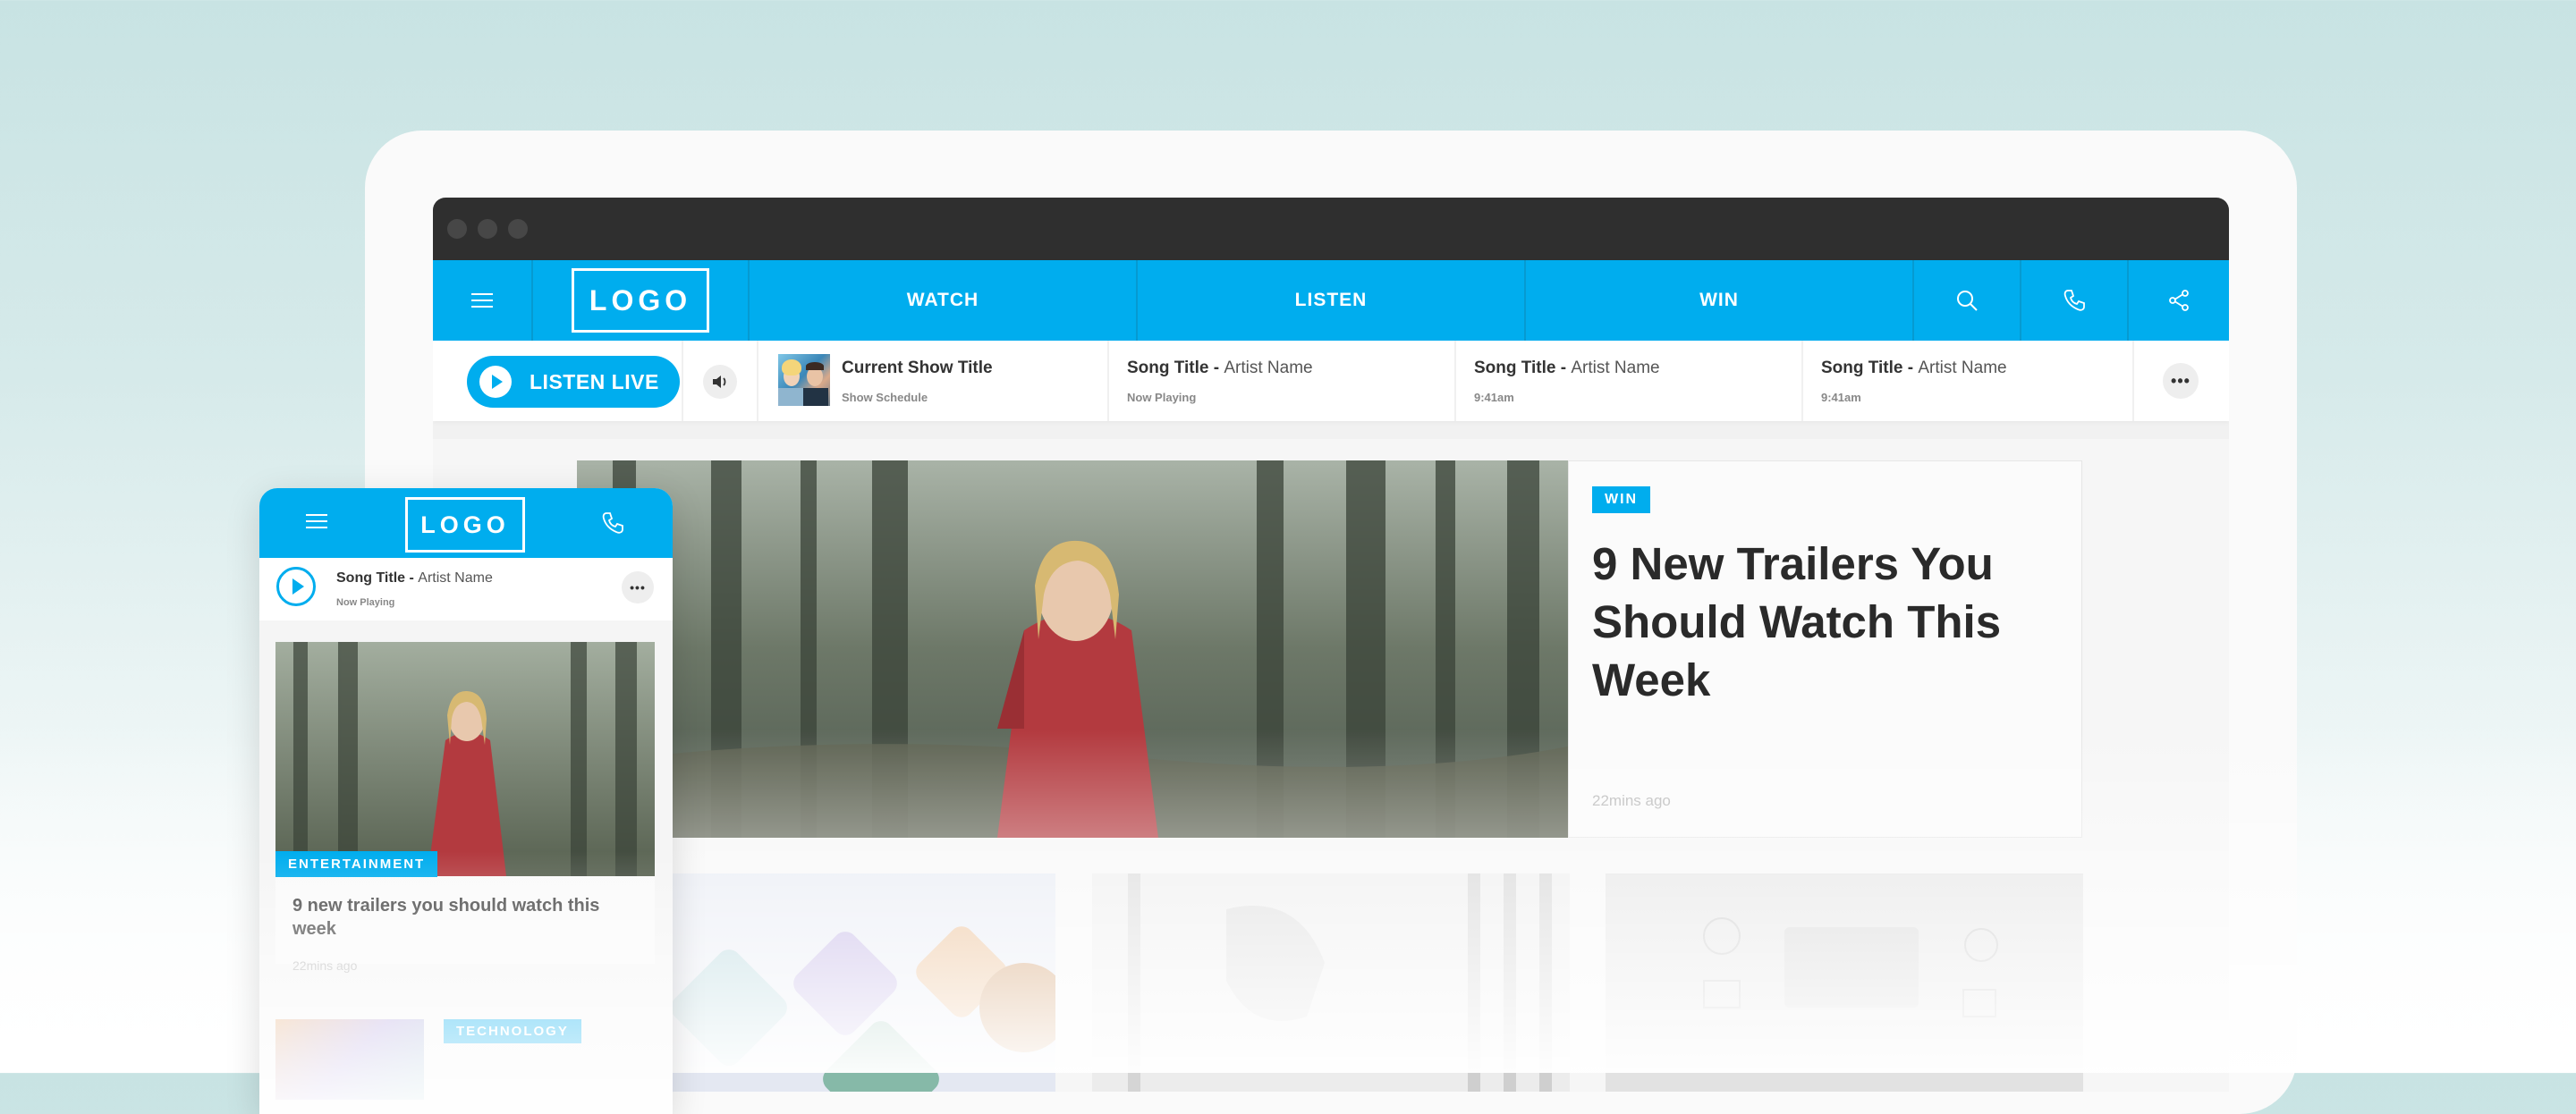  Describe the element at coordinates (414, 579) in the screenshot. I see `mobile-track-title: Song Title - Artist Name` at that location.